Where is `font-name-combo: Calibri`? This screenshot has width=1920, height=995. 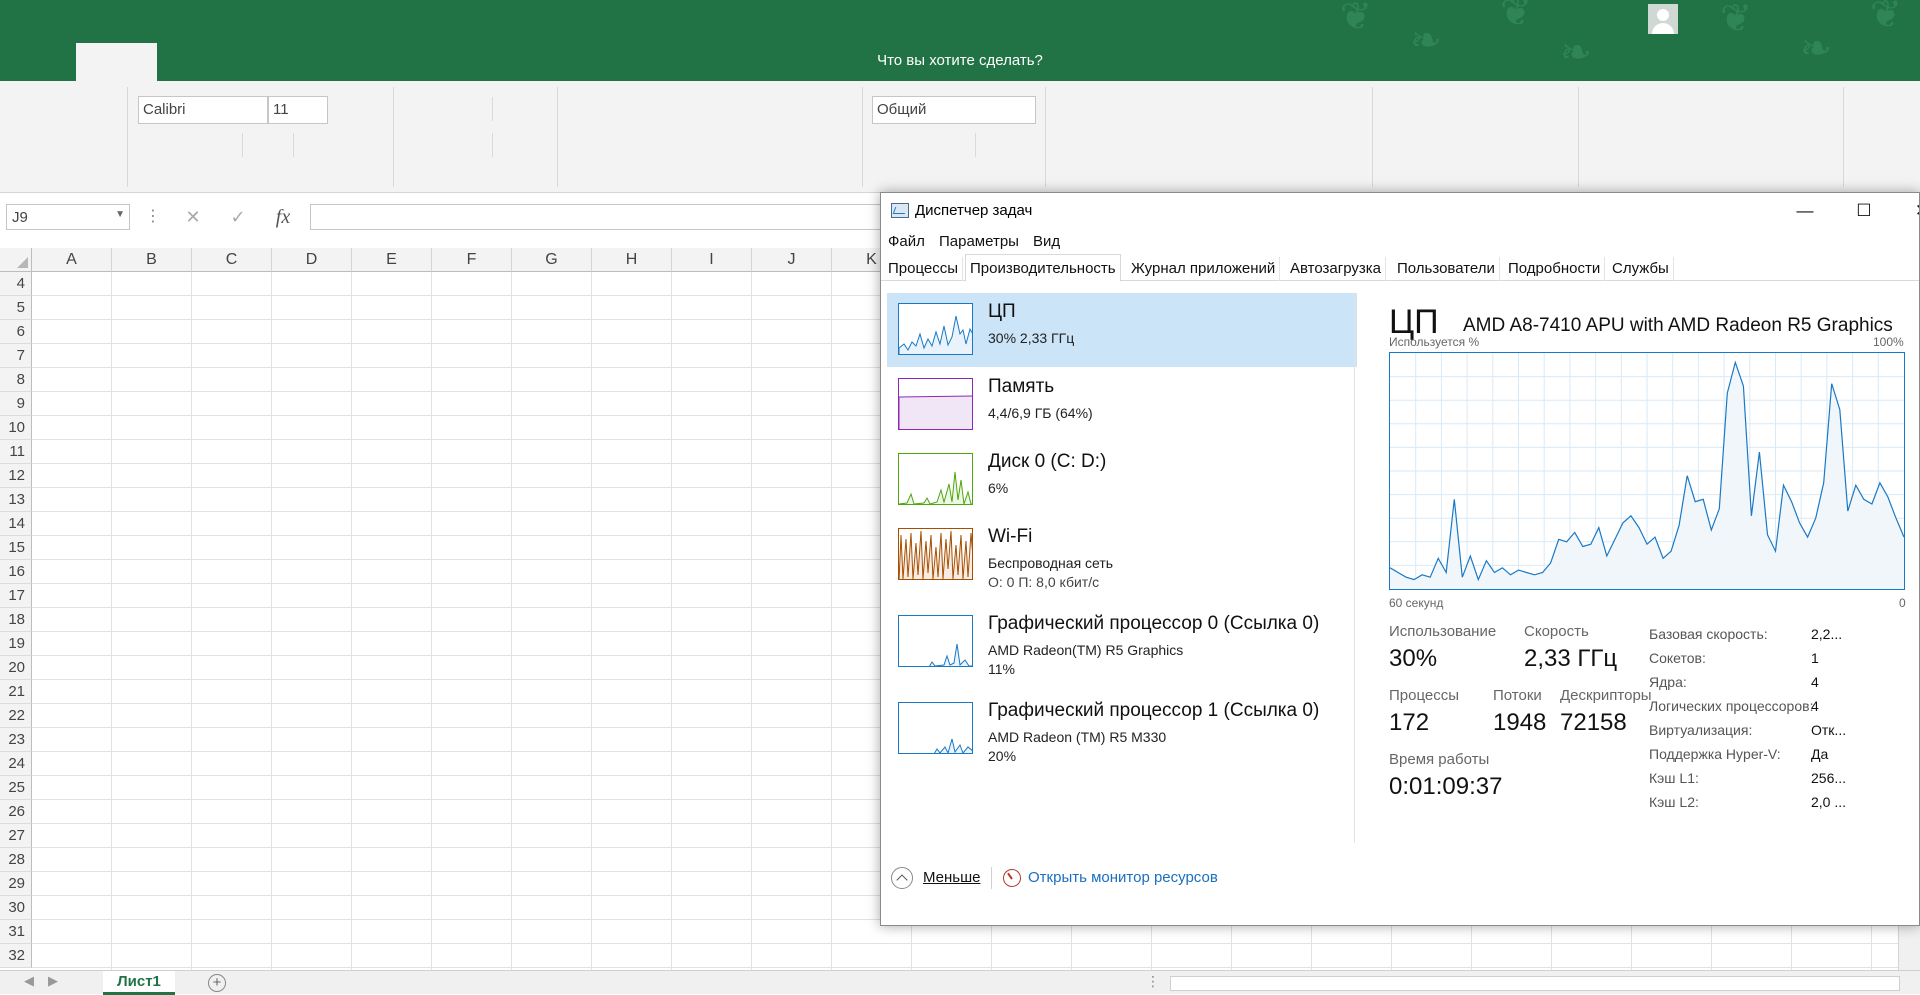
font-name-combo: Calibri is located at coordinates (203, 110).